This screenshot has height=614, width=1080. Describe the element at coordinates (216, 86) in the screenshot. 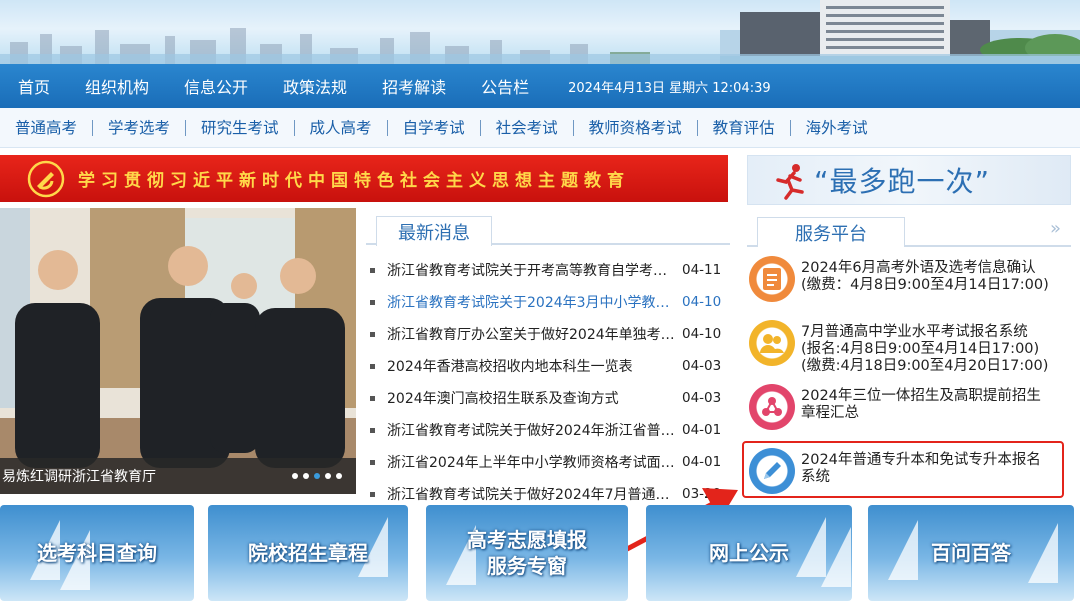

I see `nav-info-disclosure: 信息公开` at that location.